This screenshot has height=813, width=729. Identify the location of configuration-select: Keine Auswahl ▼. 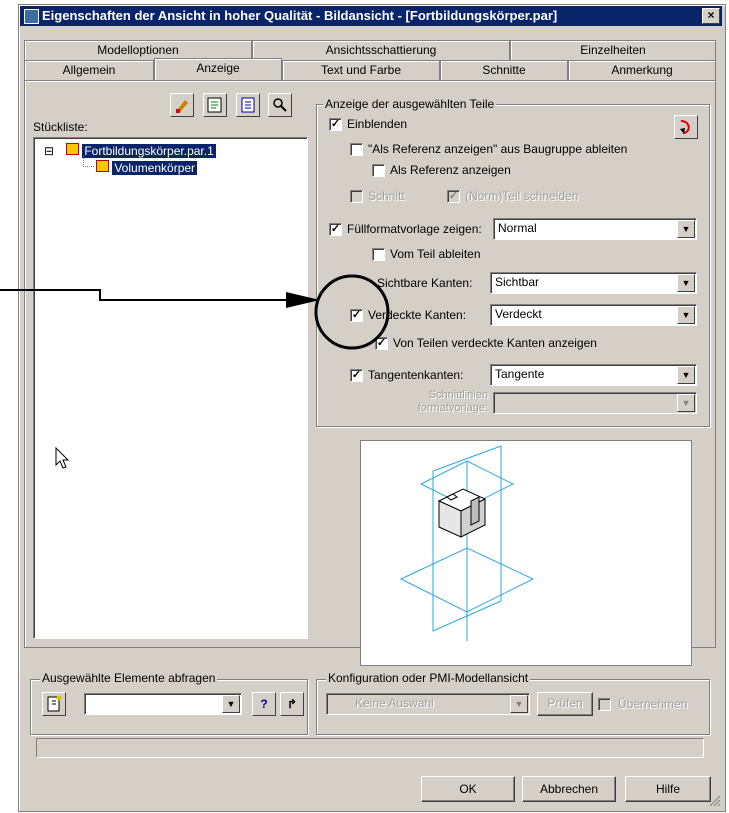
(428, 704).